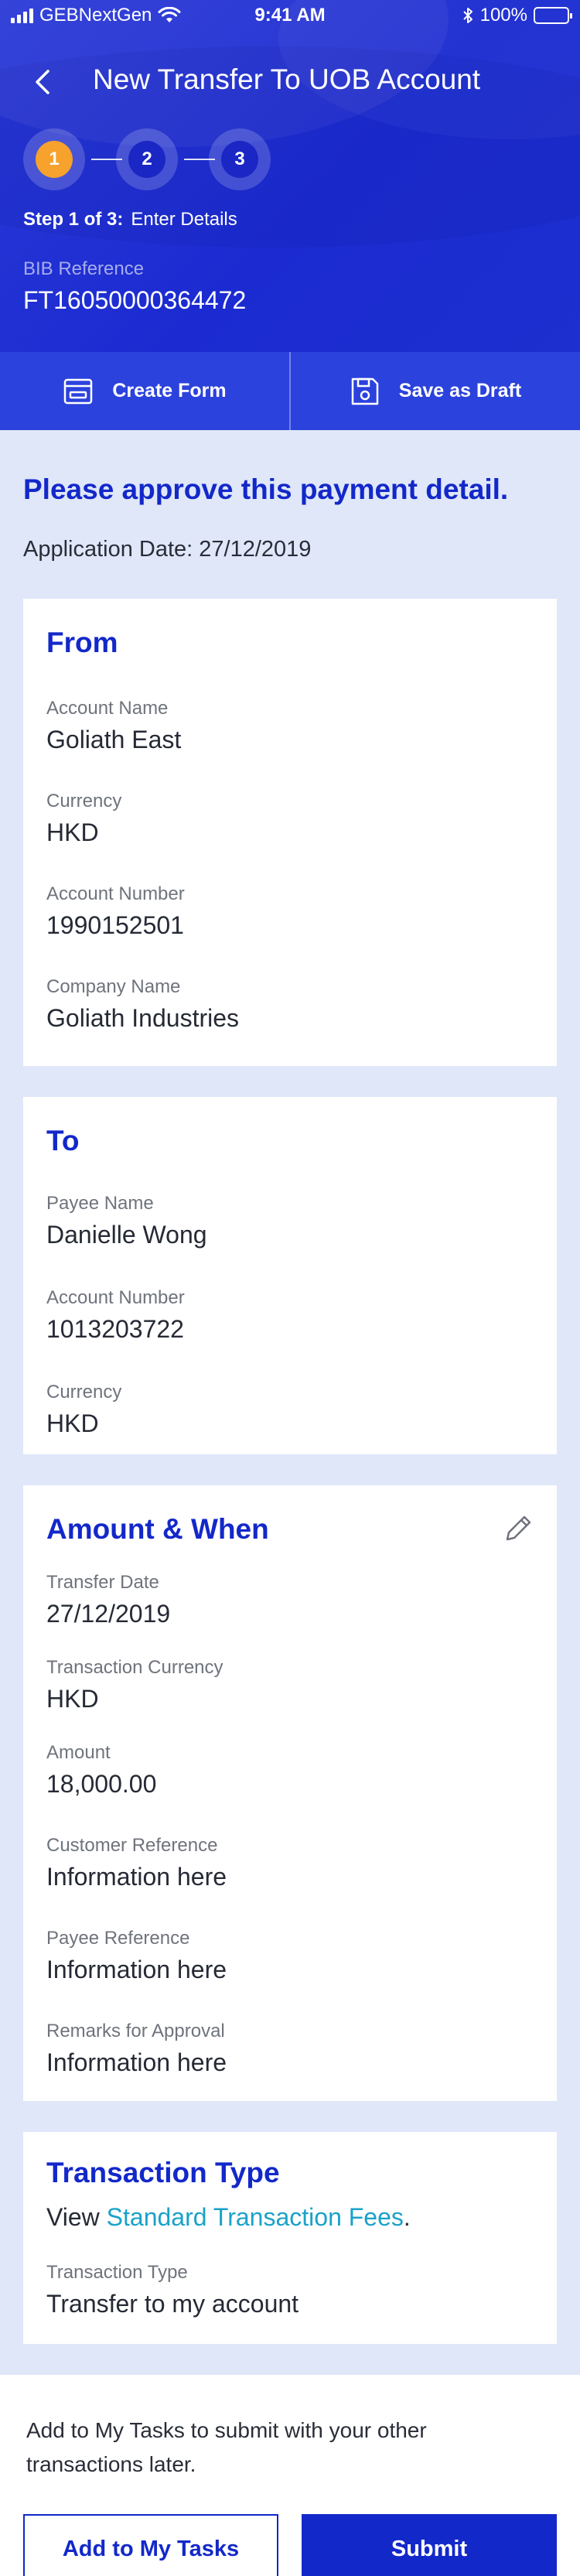  Describe the element at coordinates (84, 1392) in the screenshot. I see `to-currency-label: Currency` at that location.